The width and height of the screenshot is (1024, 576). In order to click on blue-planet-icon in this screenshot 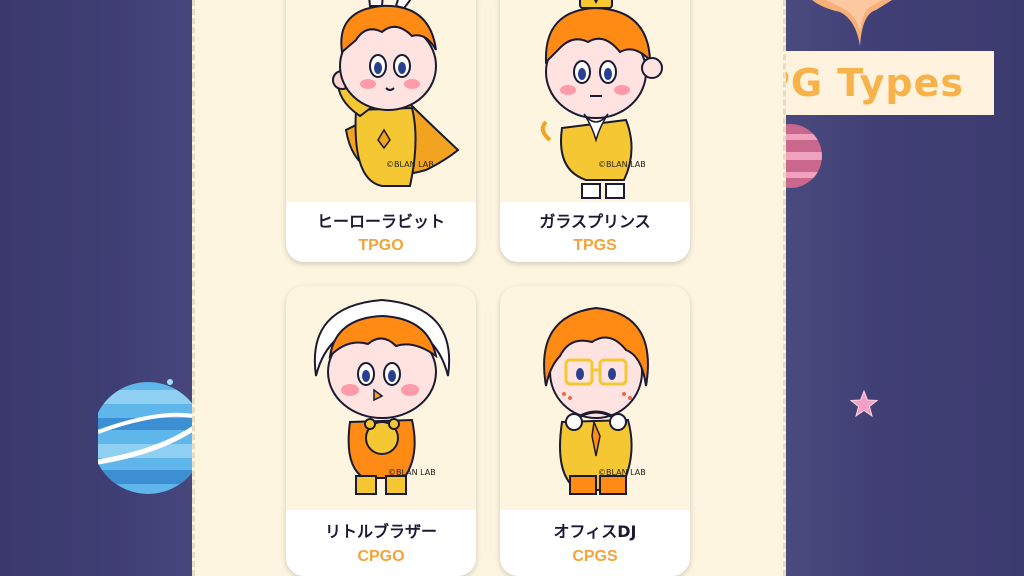, I will do `click(148, 436)`.